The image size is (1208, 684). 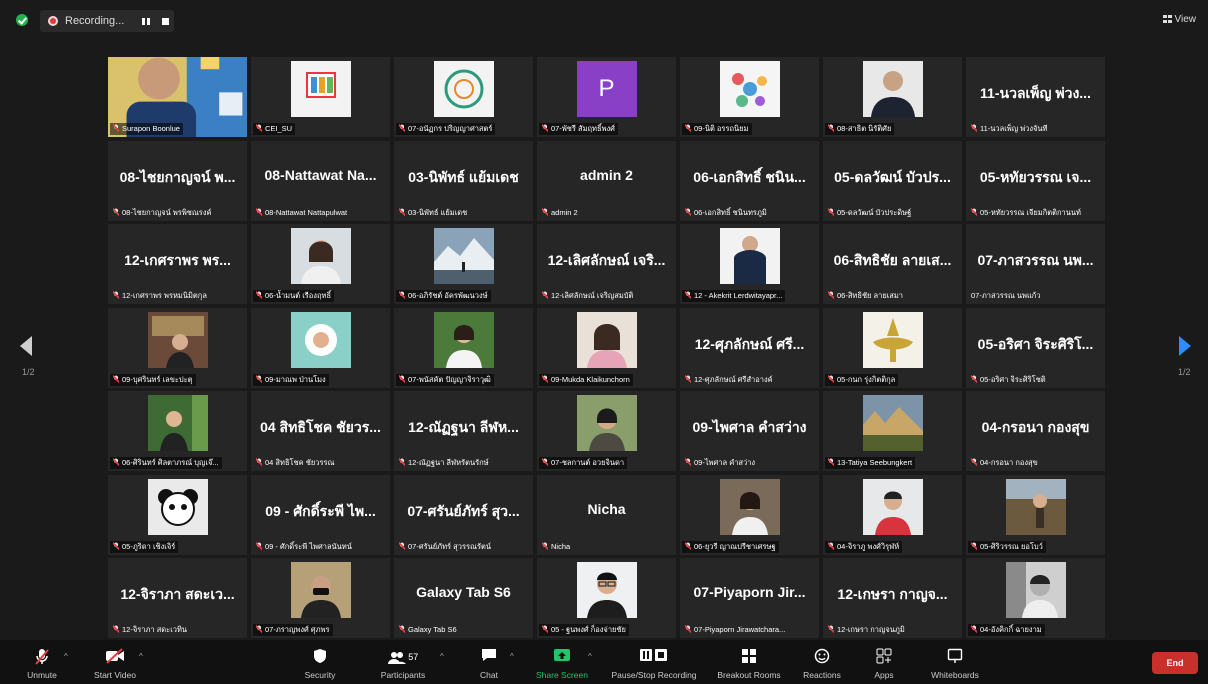 What do you see at coordinates (892, 431) in the screenshot?
I see `participant-tile: 13-Tatiya Seebungkert` at bounding box center [892, 431].